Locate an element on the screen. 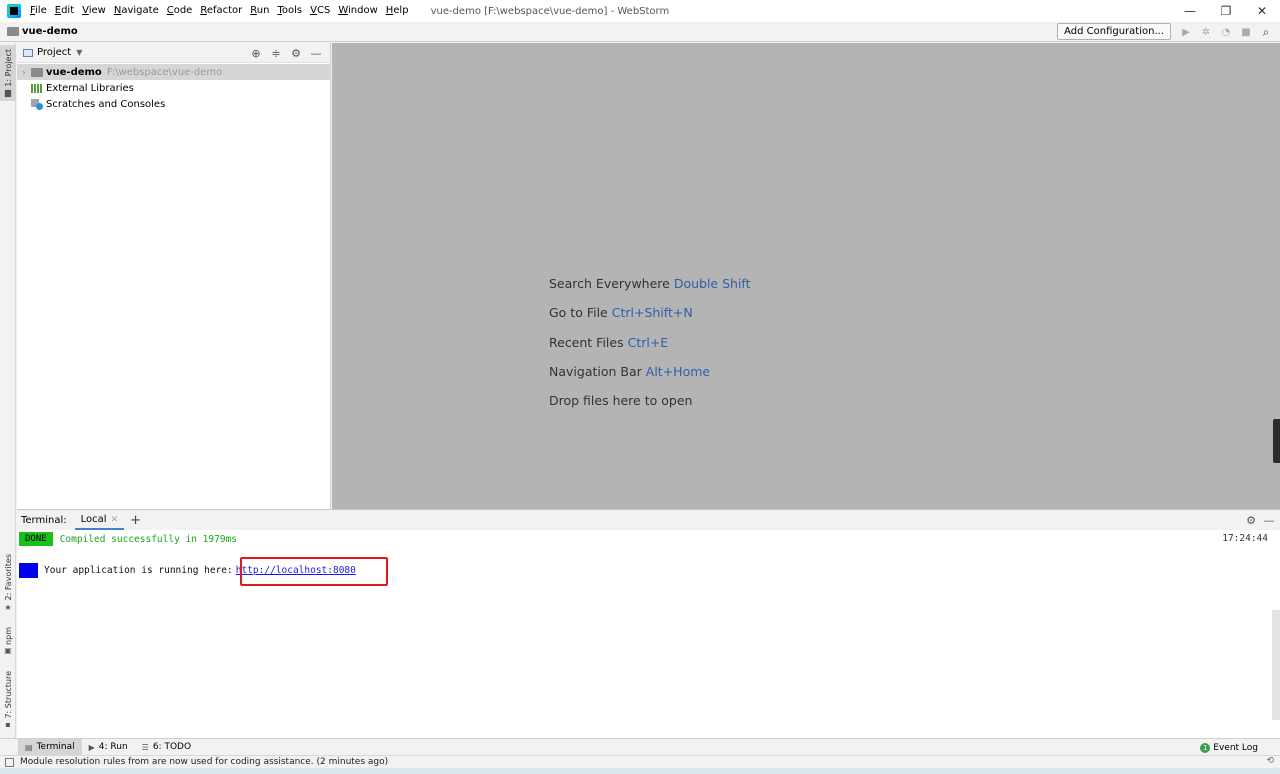 Image resolution: width=1280 pixels, height=774 pixels. menu-run: Run is located at coordinates (259, 11).